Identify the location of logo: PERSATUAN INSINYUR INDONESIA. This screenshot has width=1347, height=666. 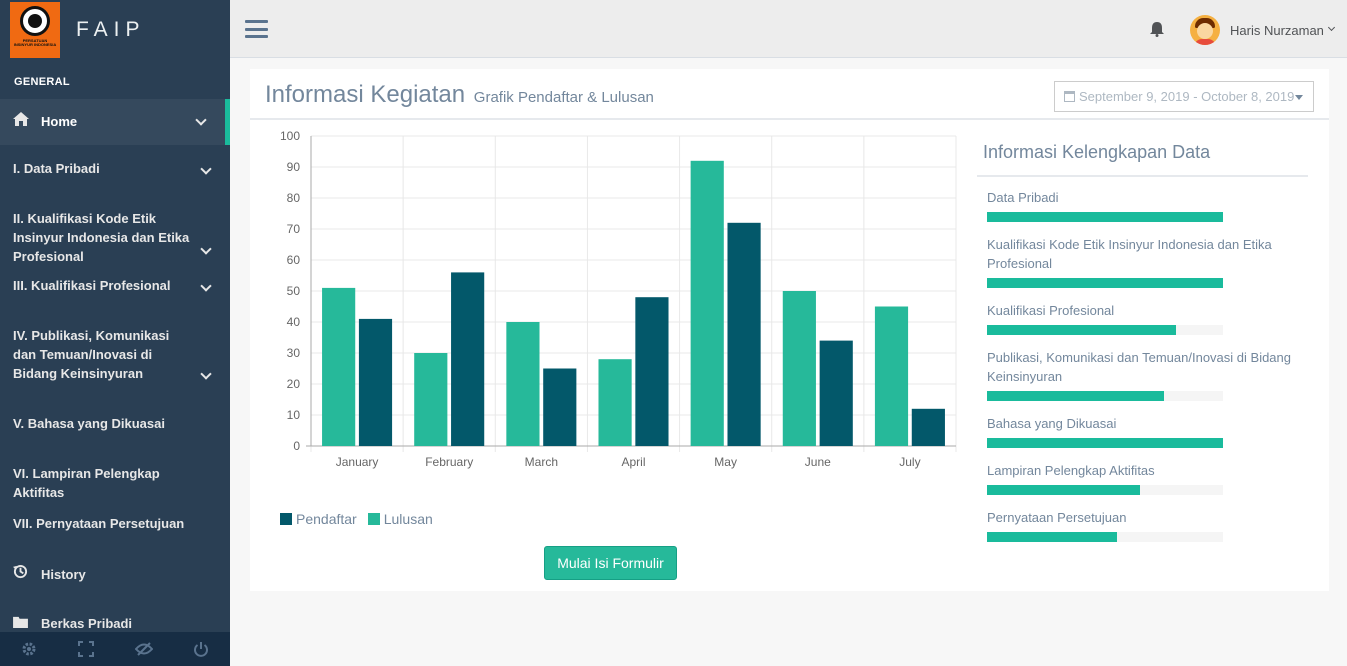
(35, 30).